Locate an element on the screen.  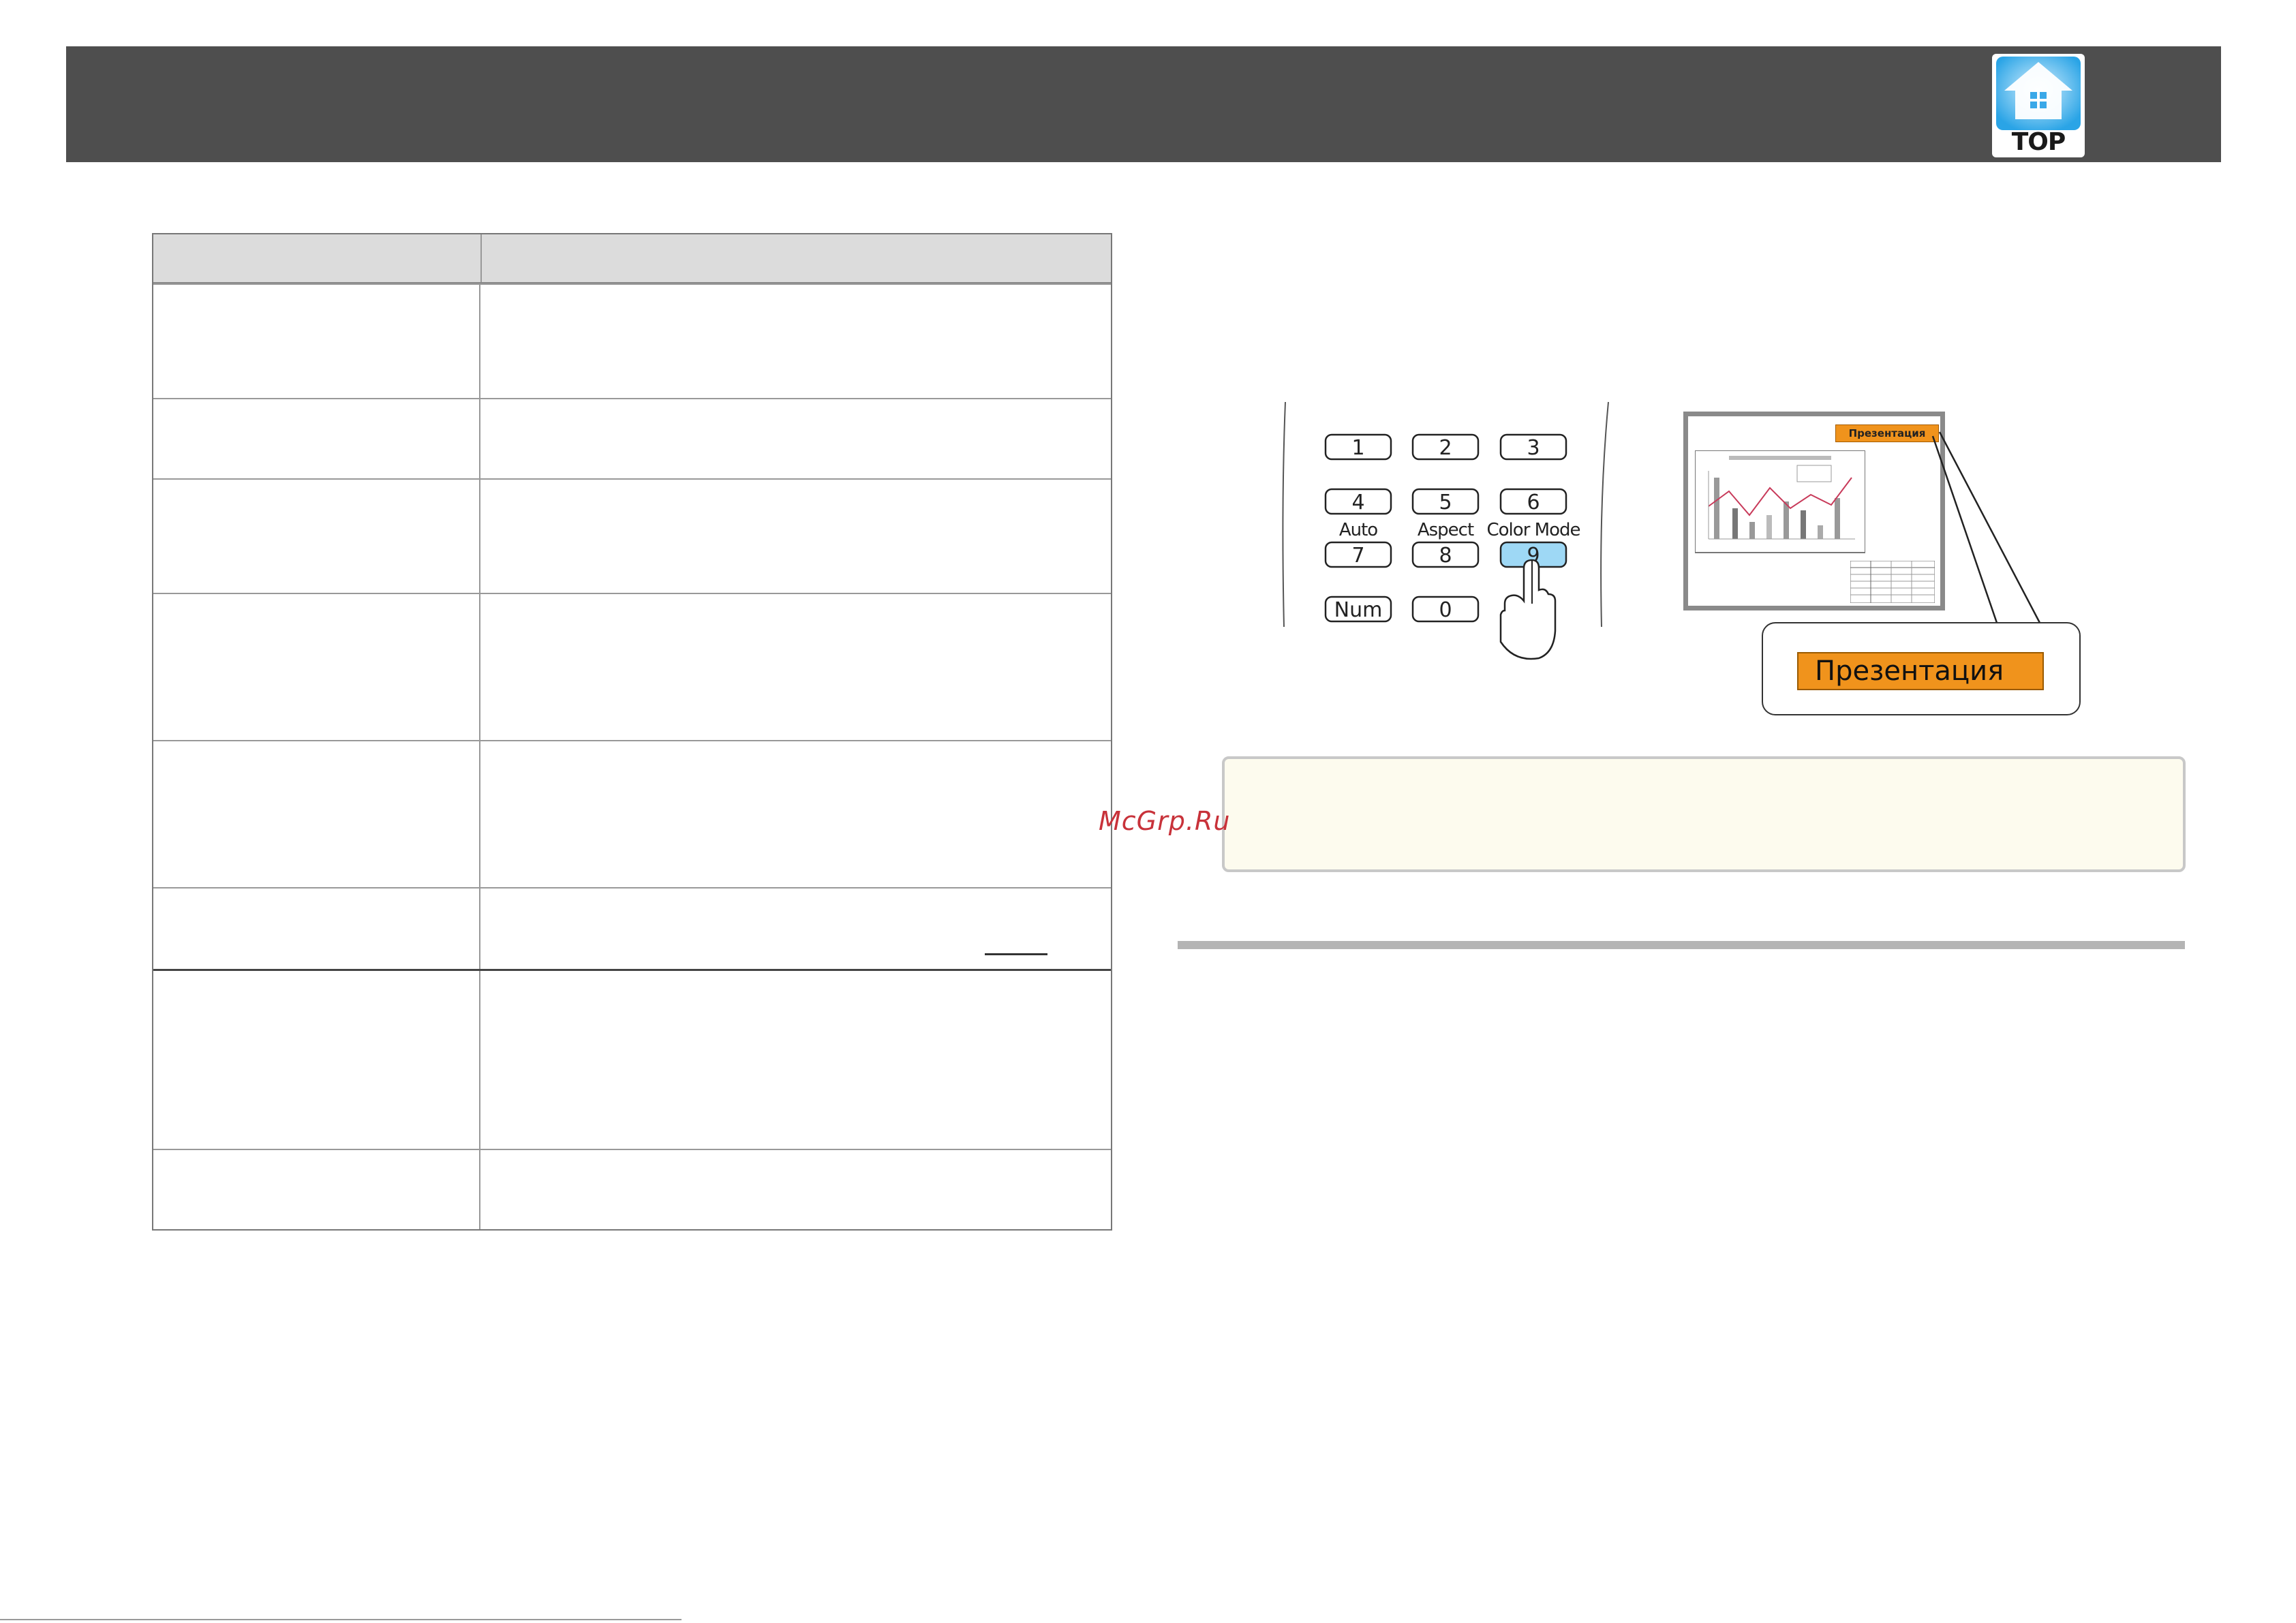
key-5: 5 is located at coordinates (1445, 501).